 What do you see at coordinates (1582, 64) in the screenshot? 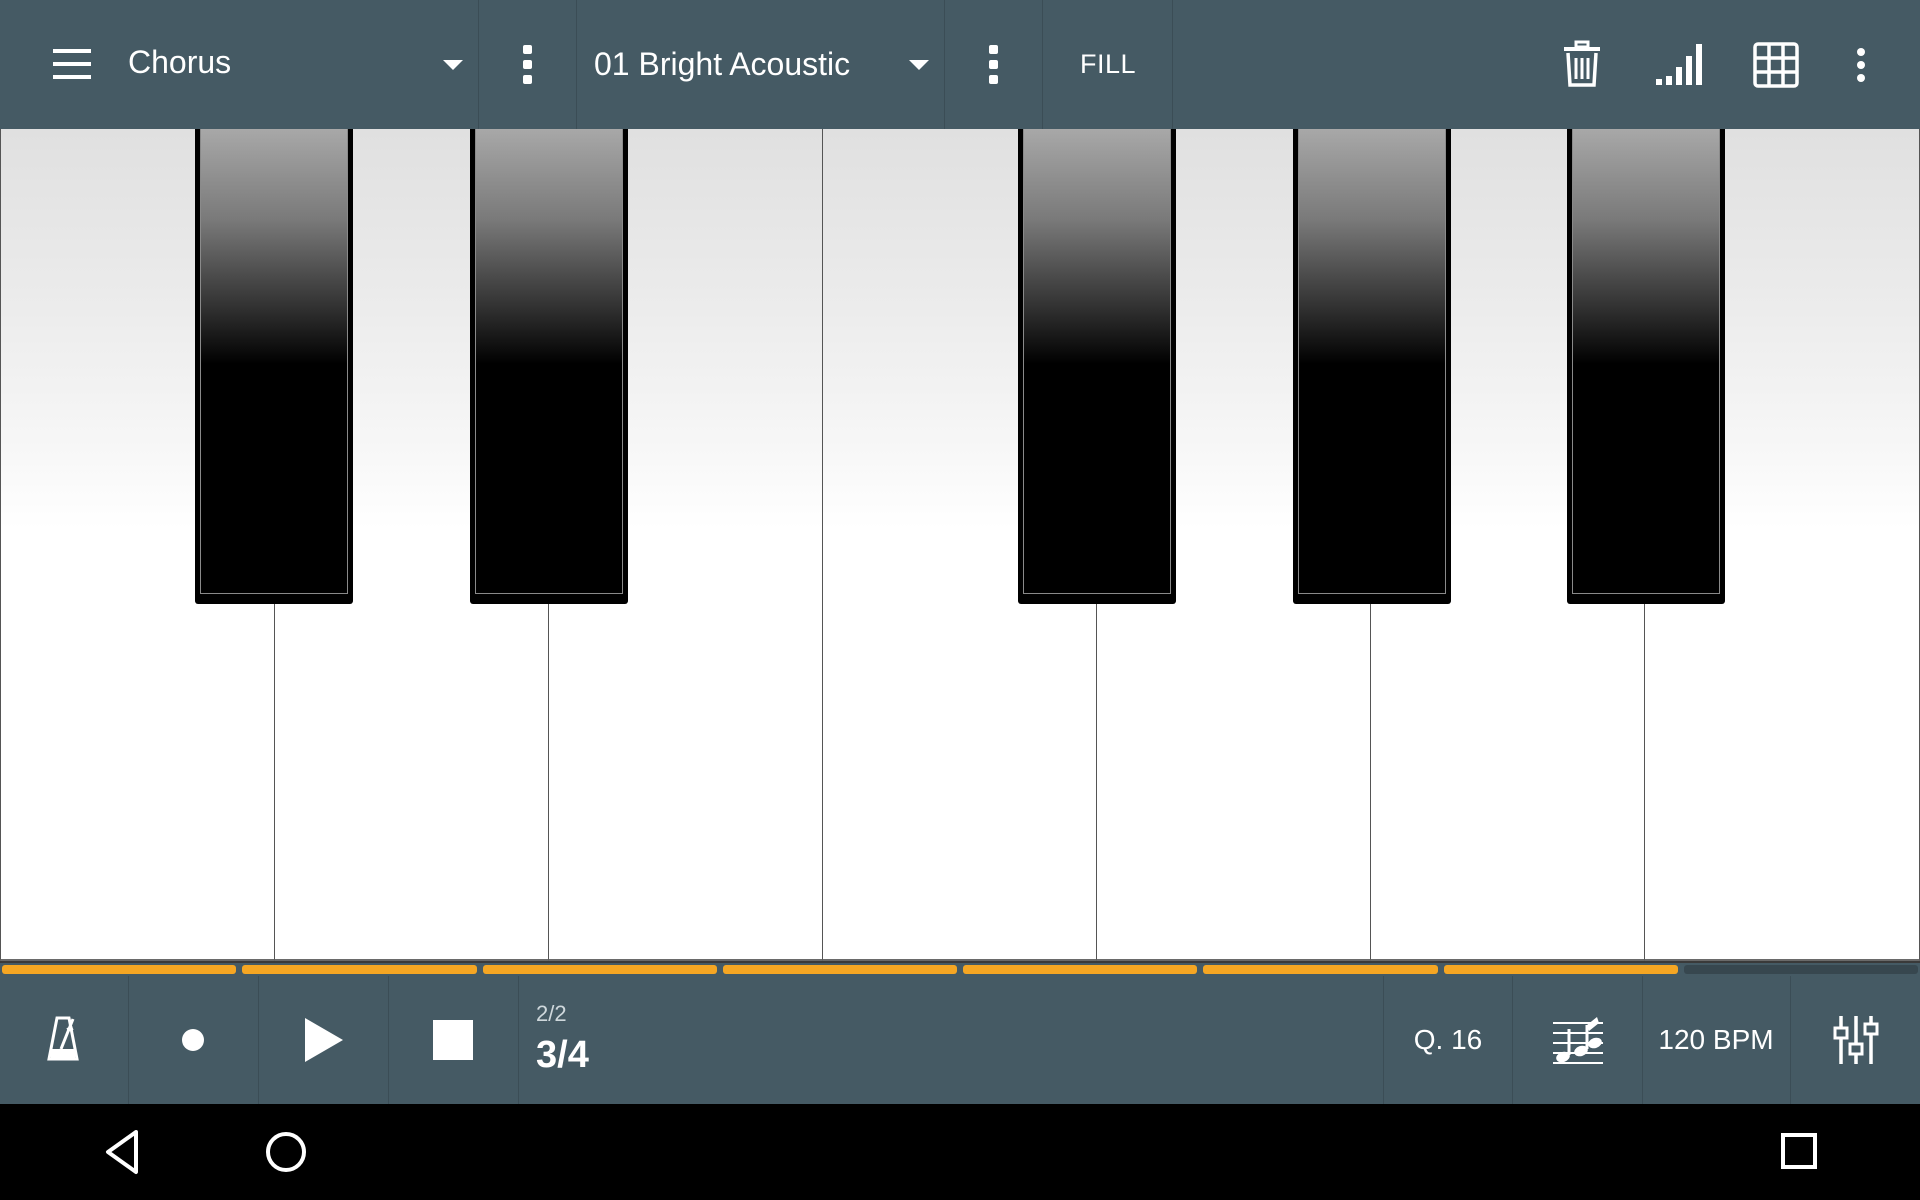
I see `trash-icon` at bounding box center [1582, 64].